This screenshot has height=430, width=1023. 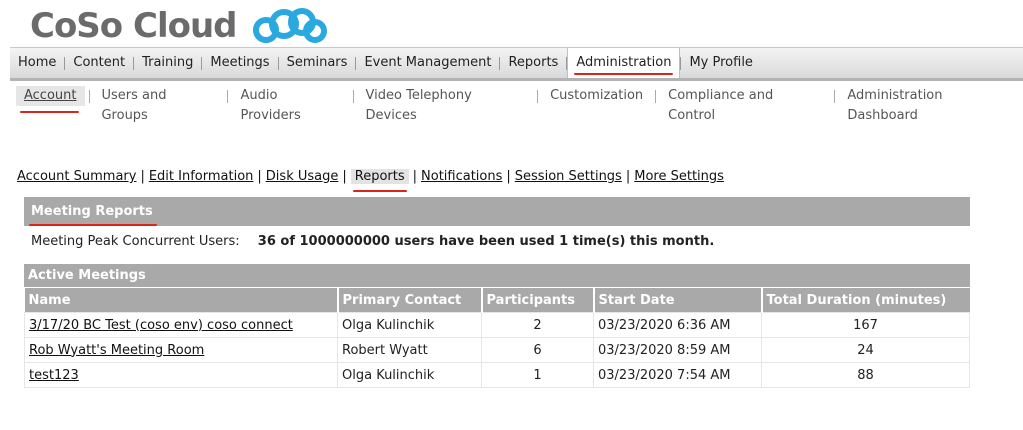 I want to click on subnav-item-administration-dashboard: Administration Dashboard, so click(x=931, y=104).